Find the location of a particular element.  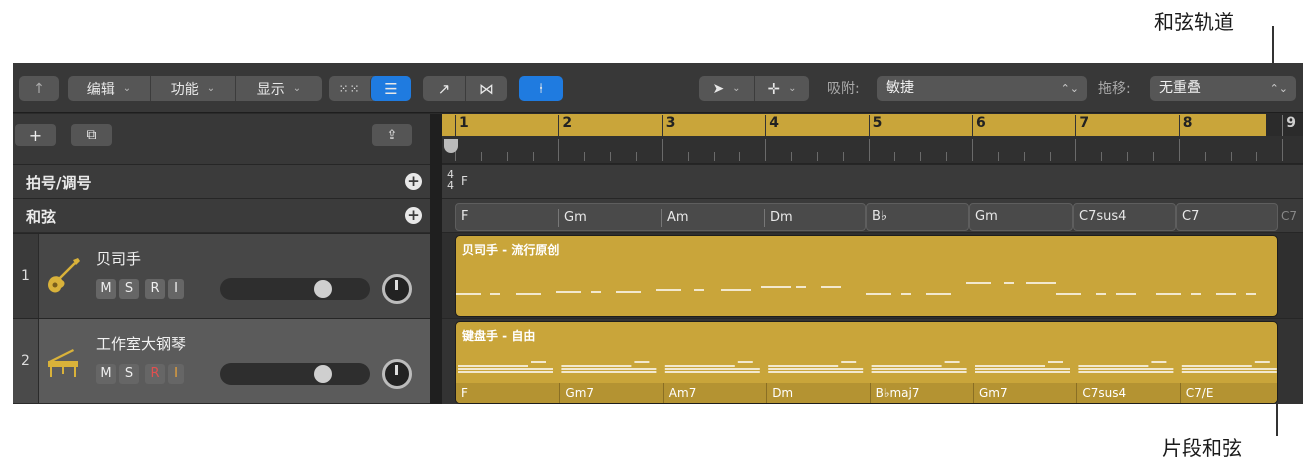

signature-lane: 4 4 F is located at coordinates (872, 181).